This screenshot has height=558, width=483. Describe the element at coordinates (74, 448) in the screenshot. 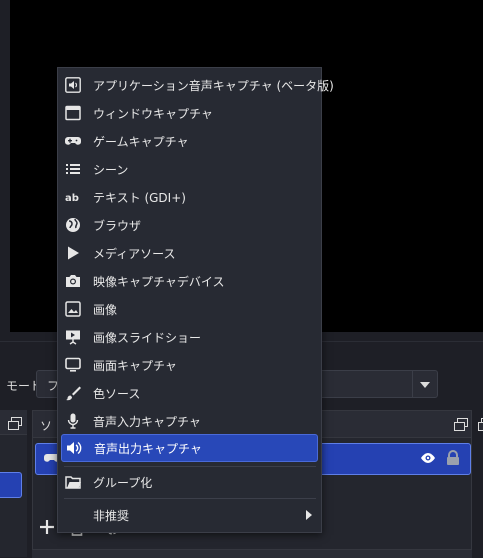

I see `speaker-icon` at that location.